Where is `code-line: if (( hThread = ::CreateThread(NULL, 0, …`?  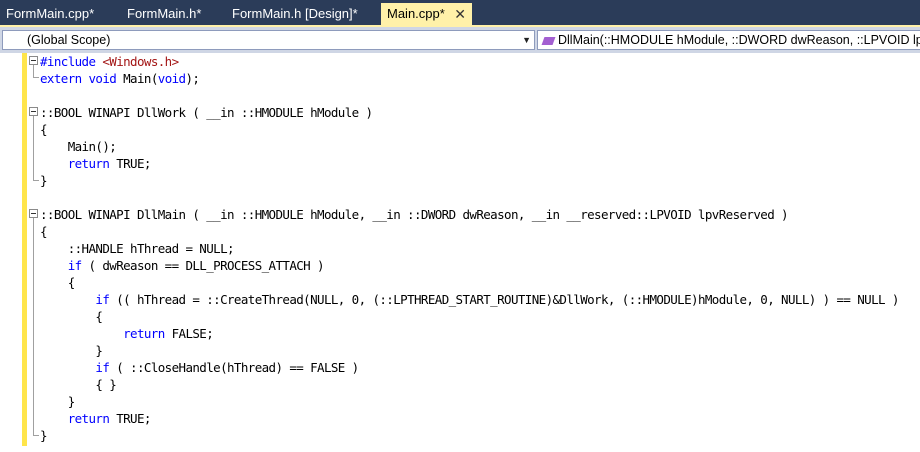
code-line: if (( hThread = ::CreateThread(NULL, 0, … is located at coordinates (469, 299).